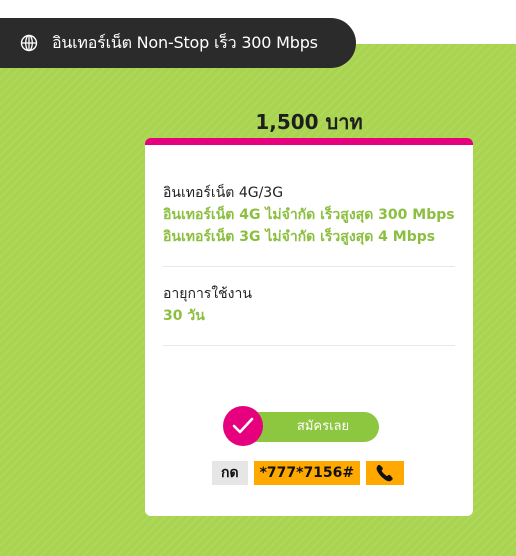  Describe the element at coordinates (207, 294) in the screenshot. I see `validity-title: อายุการใช้งาน` at that location.